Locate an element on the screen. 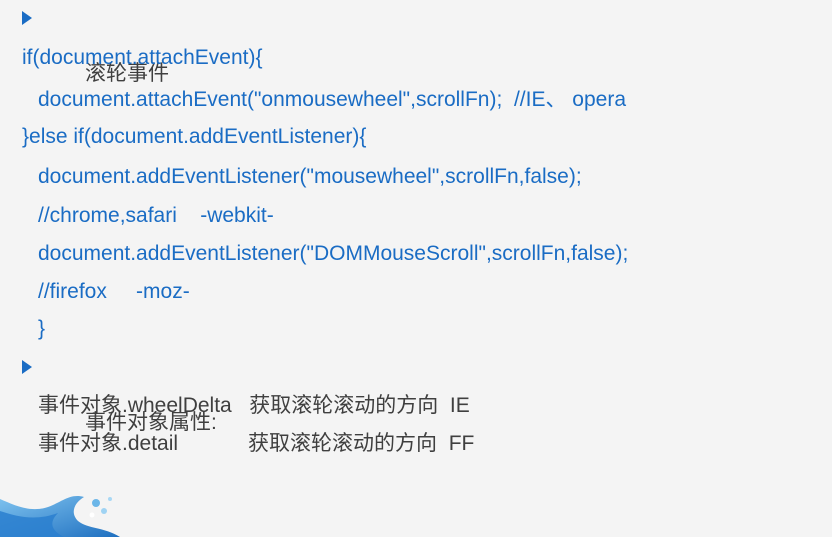 This screenshot has height=537, width=832. bullet-item-event-properties: 事件对象属性: is located at coordinates (119, 393).